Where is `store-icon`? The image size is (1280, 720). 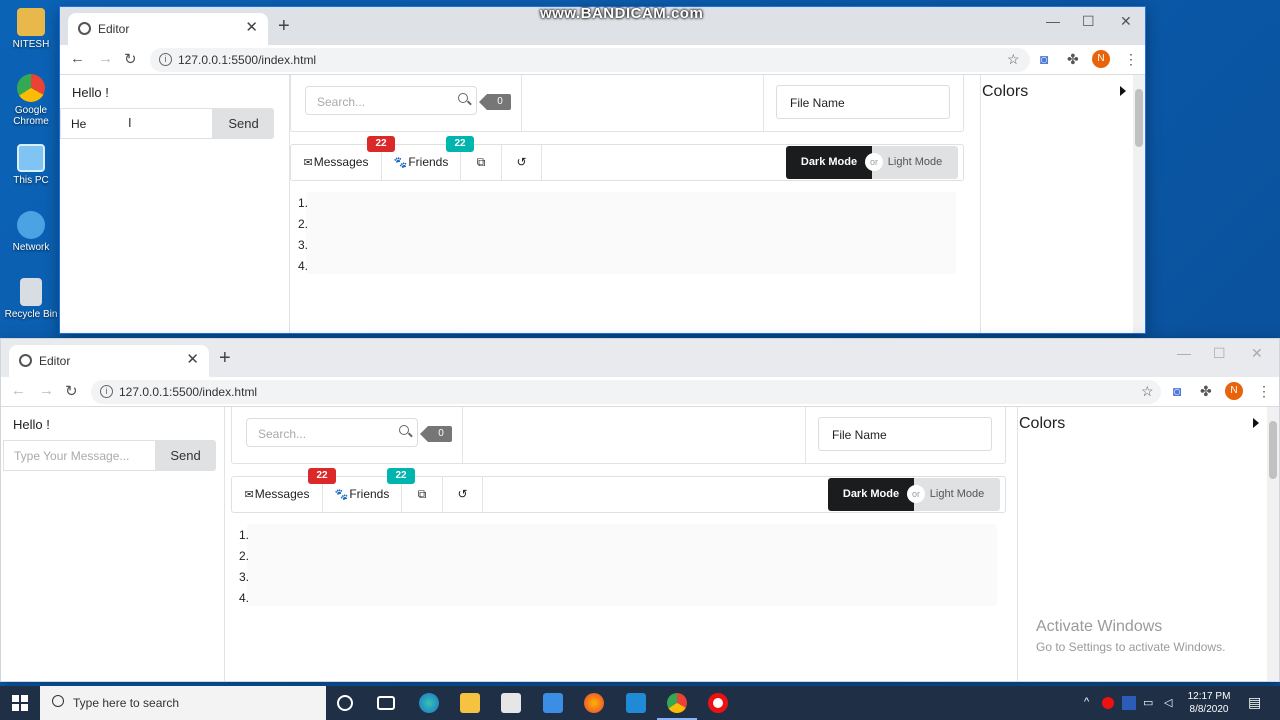 store-icon is located at coordinates (511, 703).